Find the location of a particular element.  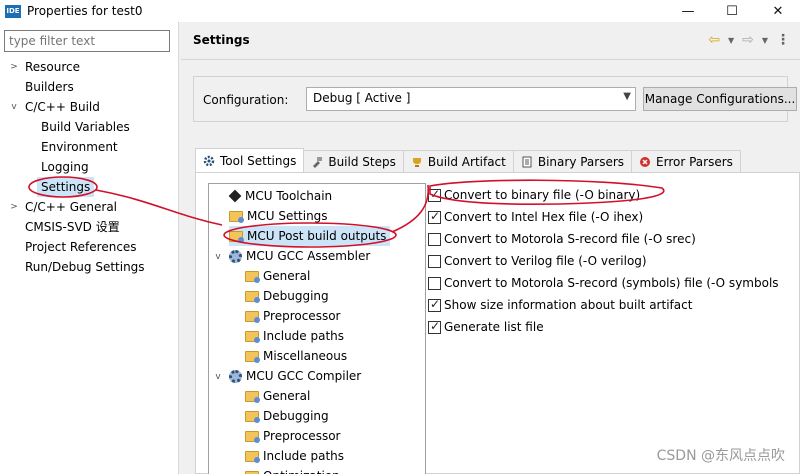

option-generate-list: Generate list file is located at coordinates (486, 327).